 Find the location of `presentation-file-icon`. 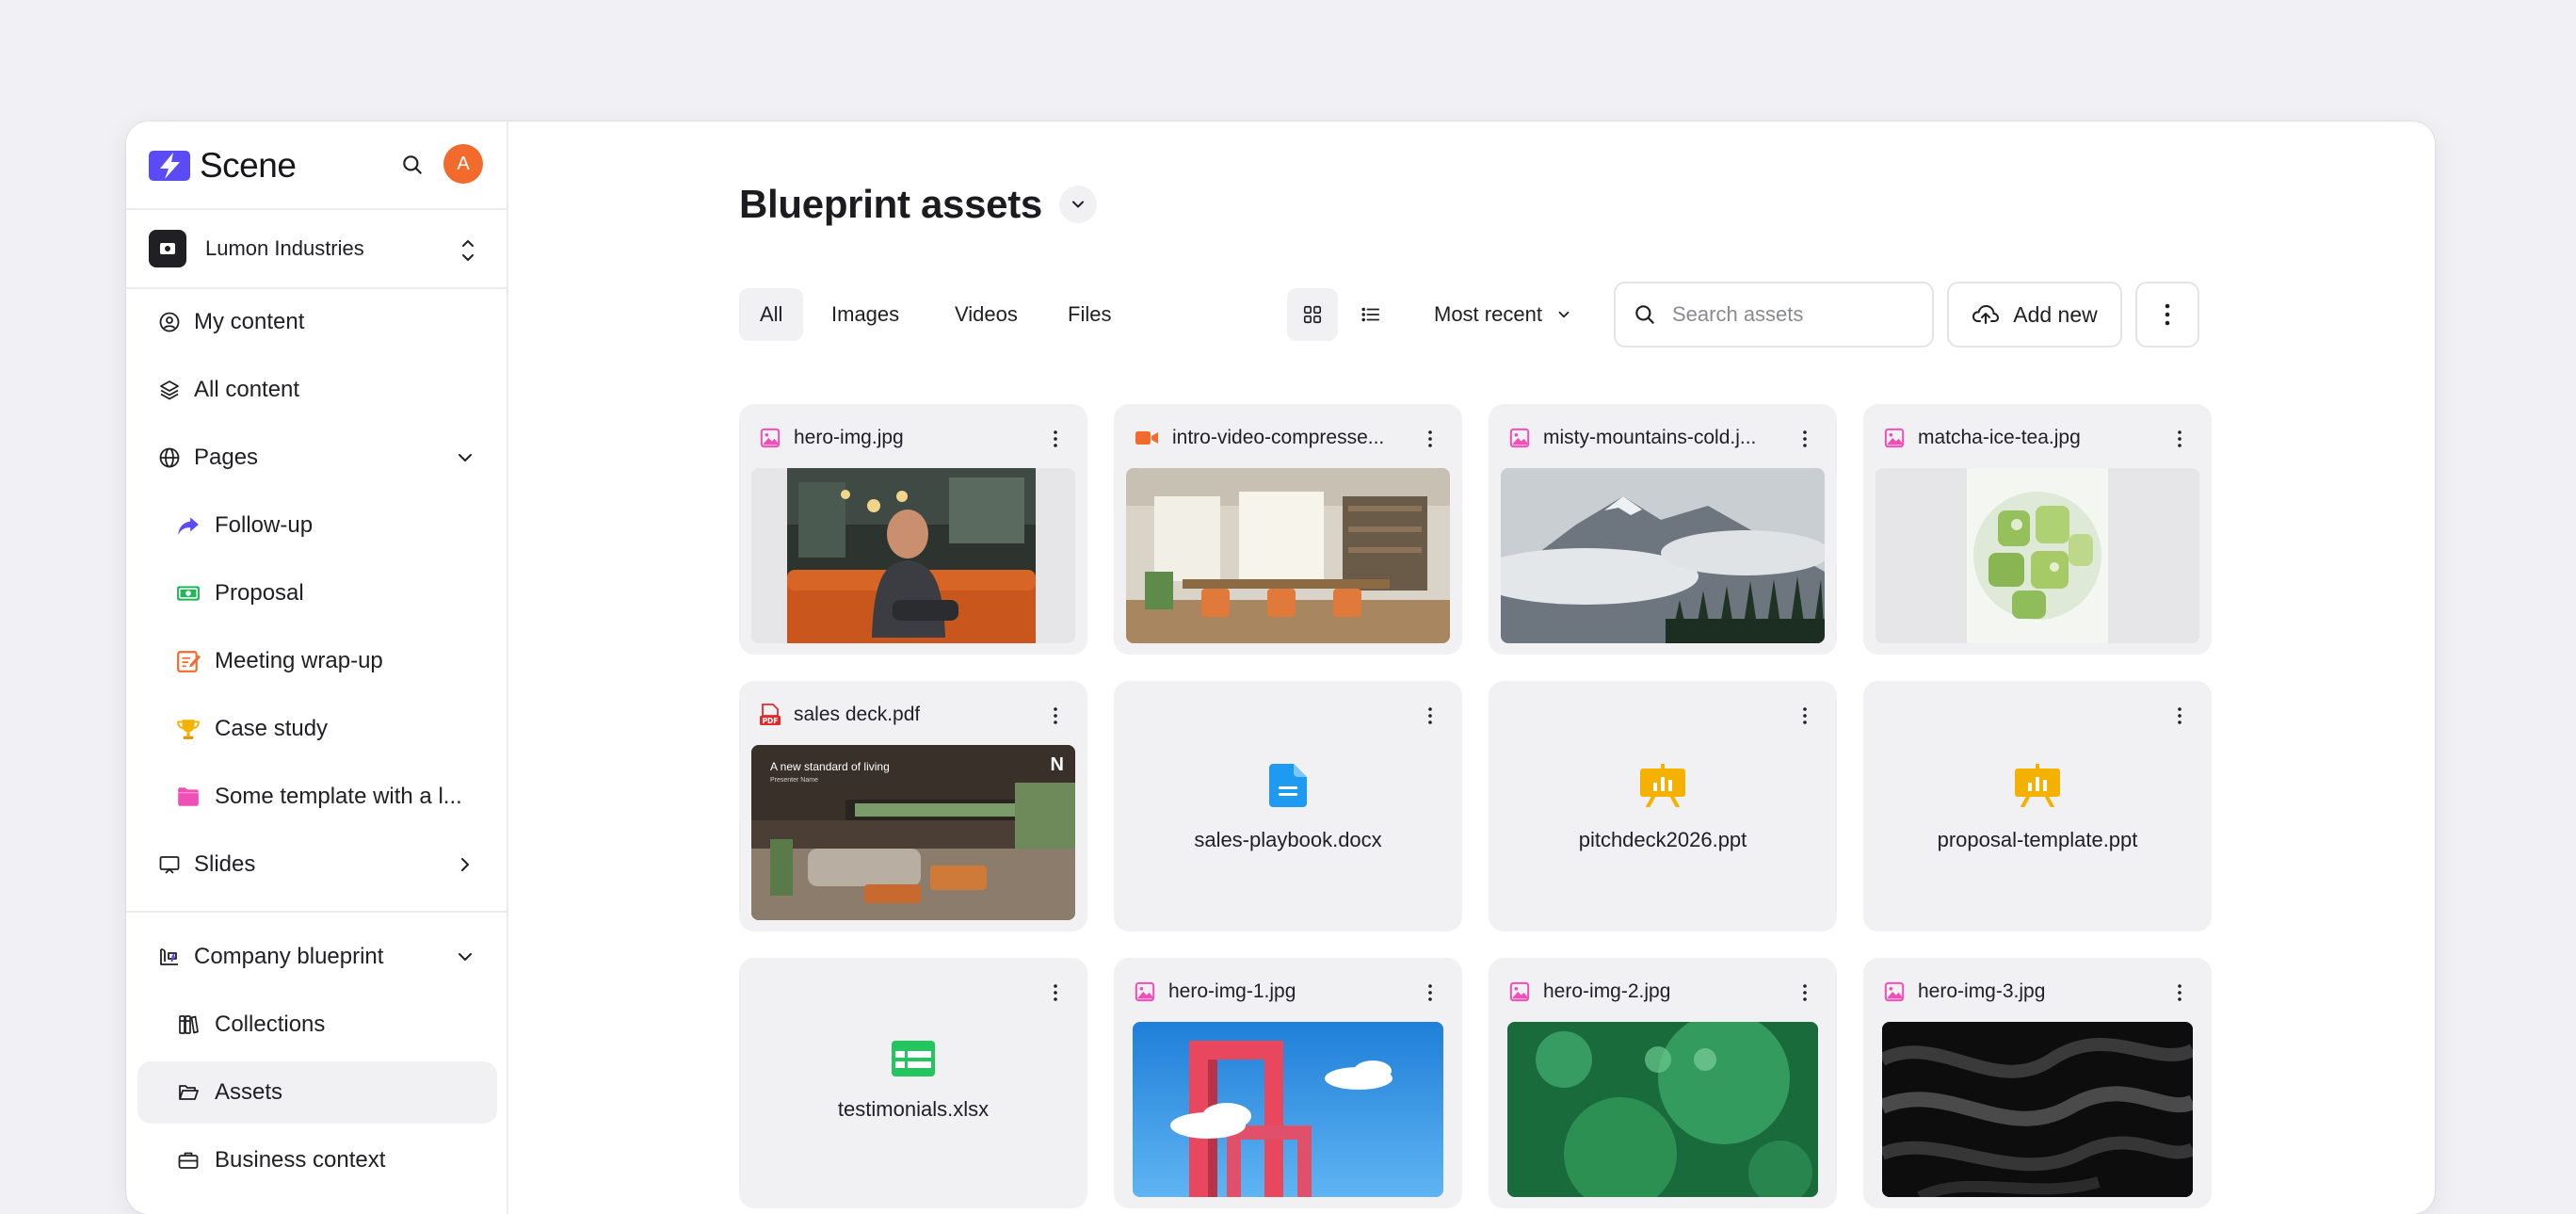

presentation-file-icon is located at coordinates (1662, 785).